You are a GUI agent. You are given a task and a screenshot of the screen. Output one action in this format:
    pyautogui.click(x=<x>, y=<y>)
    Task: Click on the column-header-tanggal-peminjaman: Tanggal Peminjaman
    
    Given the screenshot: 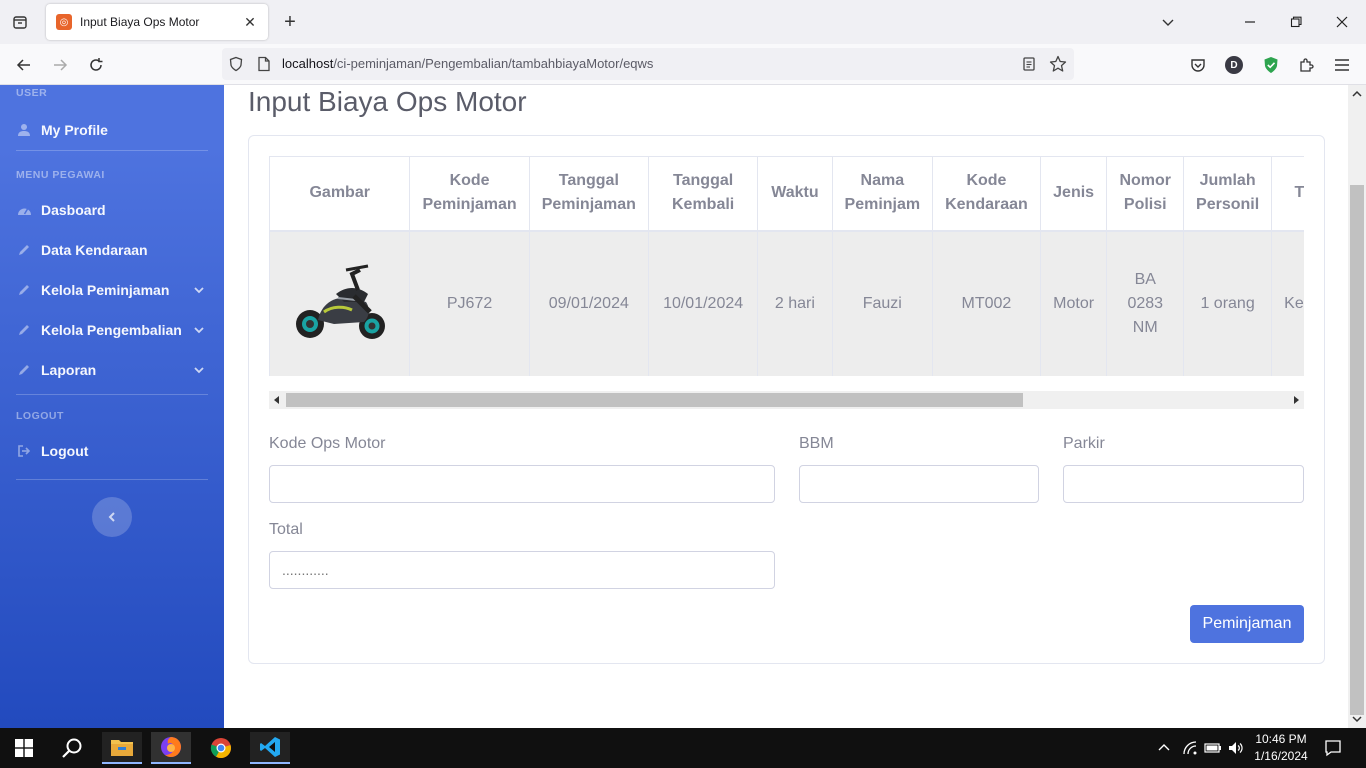 What is the action you would take?
    pyautogui.click(x=588, y=194)
    